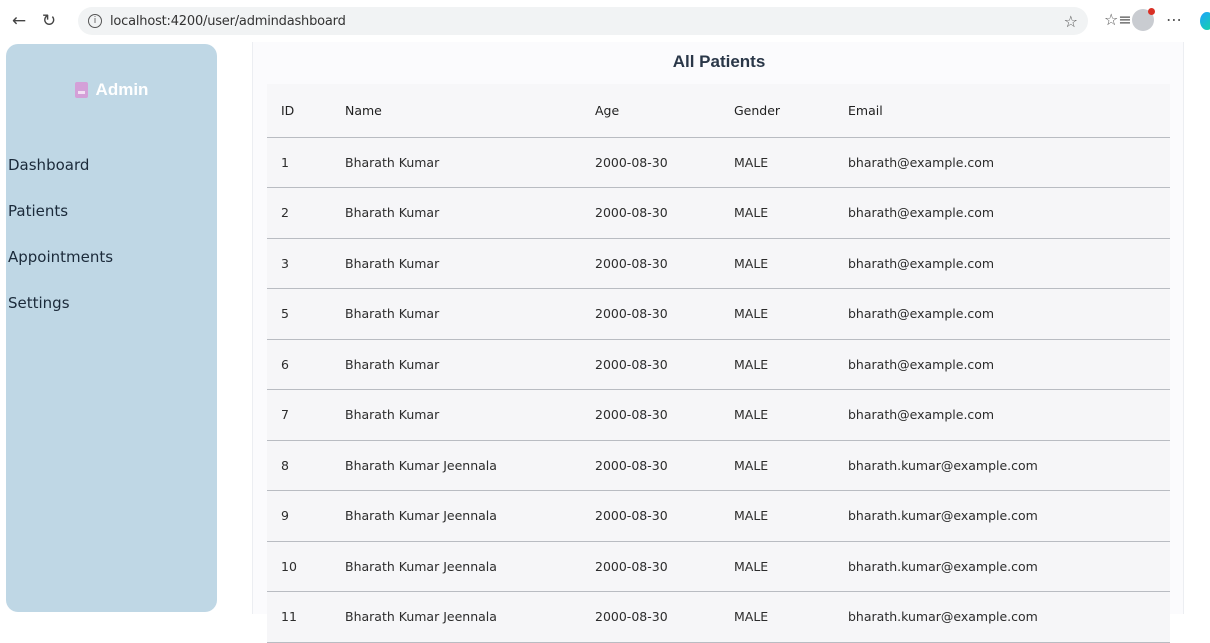 Image resolution: width=1210 pixels, height=643 pixels. Describe the element at coordinates (1118, 19) in the screenshot. I see `favorites-icon: ☆≡` at that location.